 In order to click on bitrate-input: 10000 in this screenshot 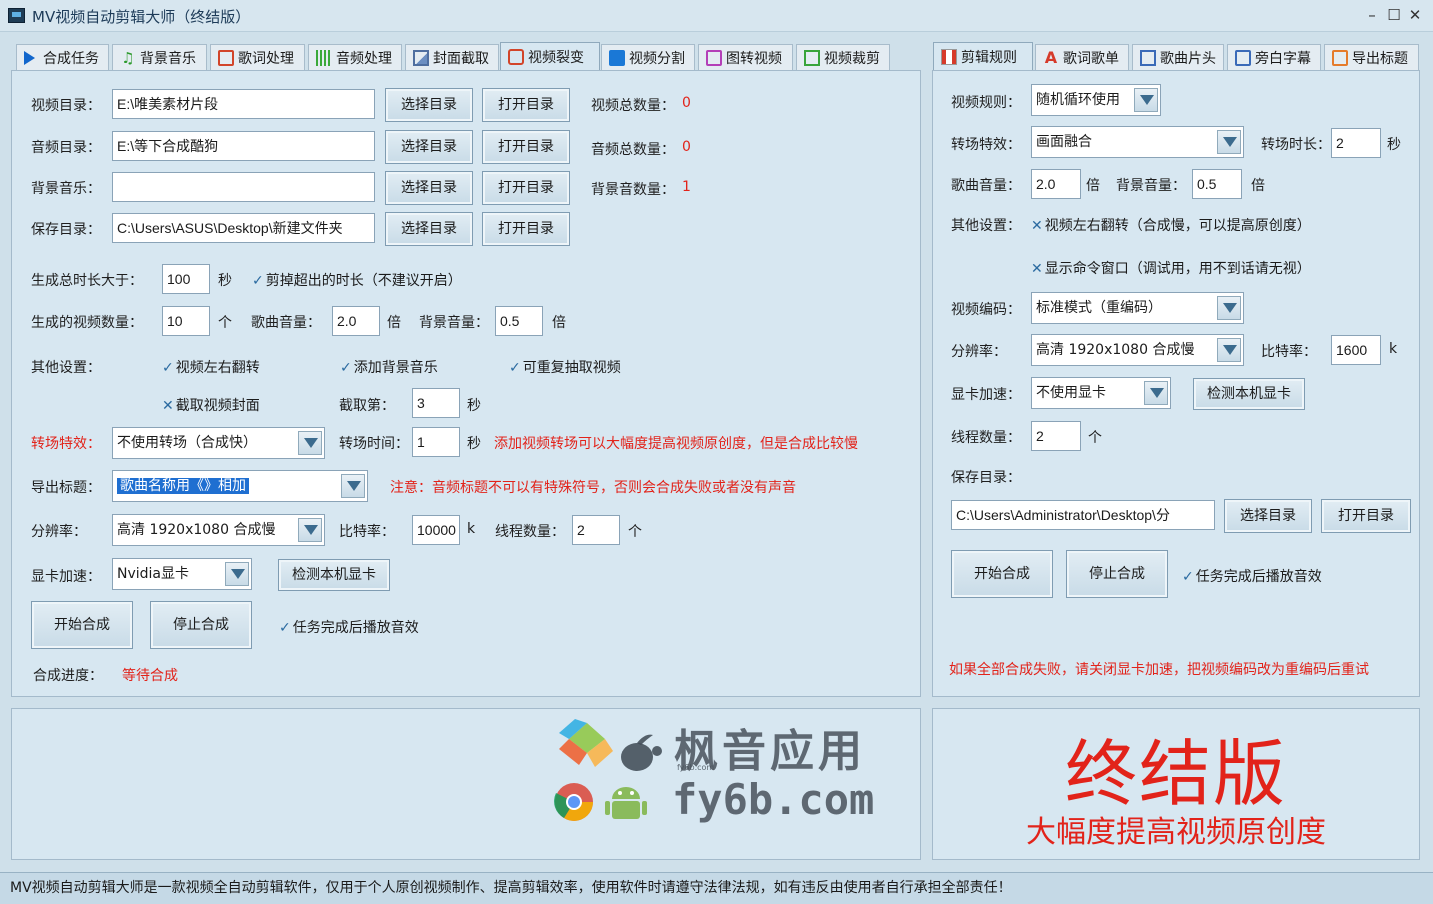, I will do `click(436, 530)`.